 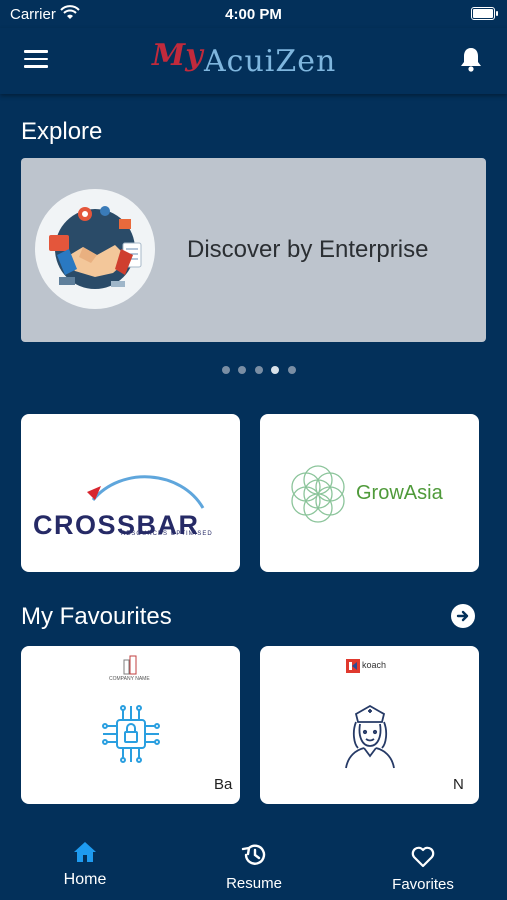 I want to click on favourite-brand-caption: koach, so click(x=374, y=665).